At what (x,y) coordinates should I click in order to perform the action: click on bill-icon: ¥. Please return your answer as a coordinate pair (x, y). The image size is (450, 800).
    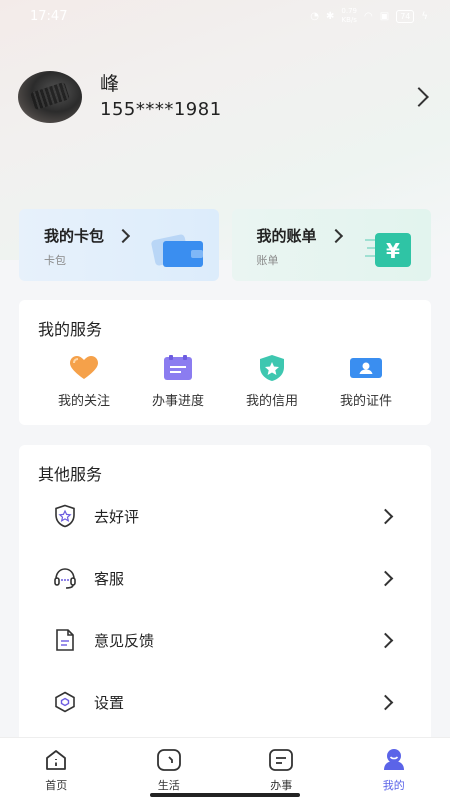
    Looking at the image, I should click on (388, 250).